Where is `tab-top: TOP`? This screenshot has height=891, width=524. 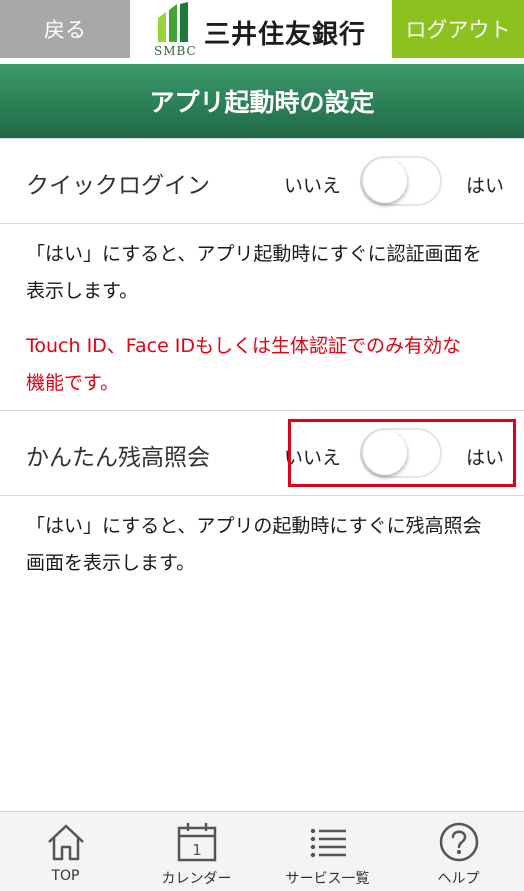
tab-top: TOP is located at coordinates (65, 851).